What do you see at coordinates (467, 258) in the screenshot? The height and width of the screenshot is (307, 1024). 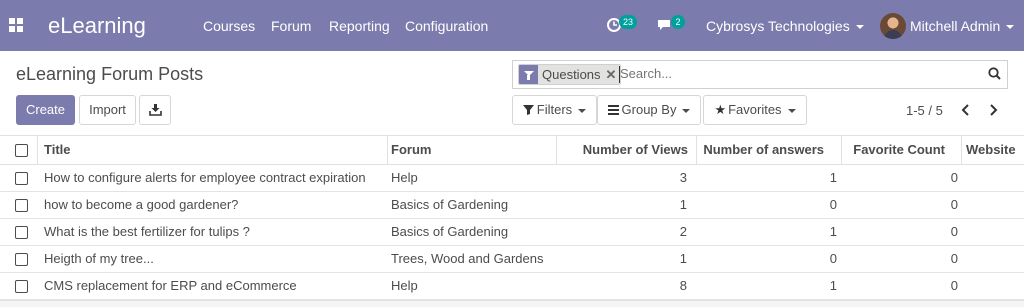 I see `cell-forum: Trees, Wood and Gardens` at bounding box center [467, 258].